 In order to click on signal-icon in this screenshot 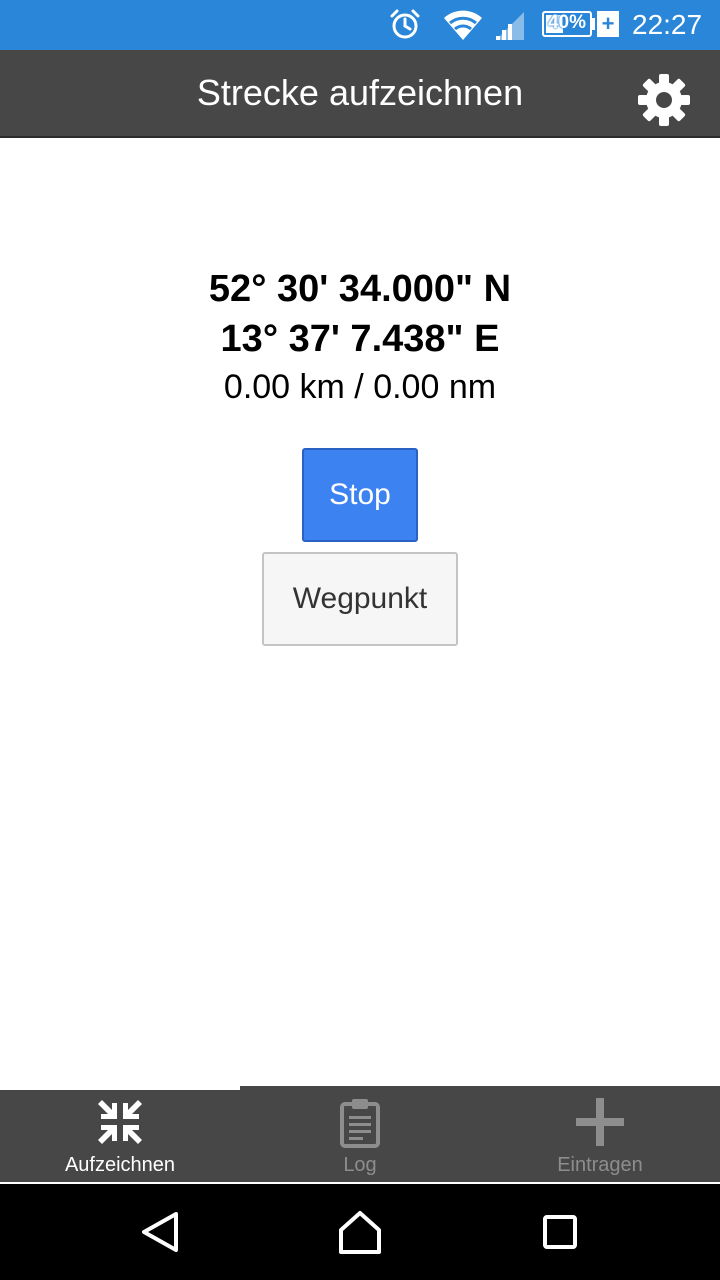, I will do `click(510, 26)`.